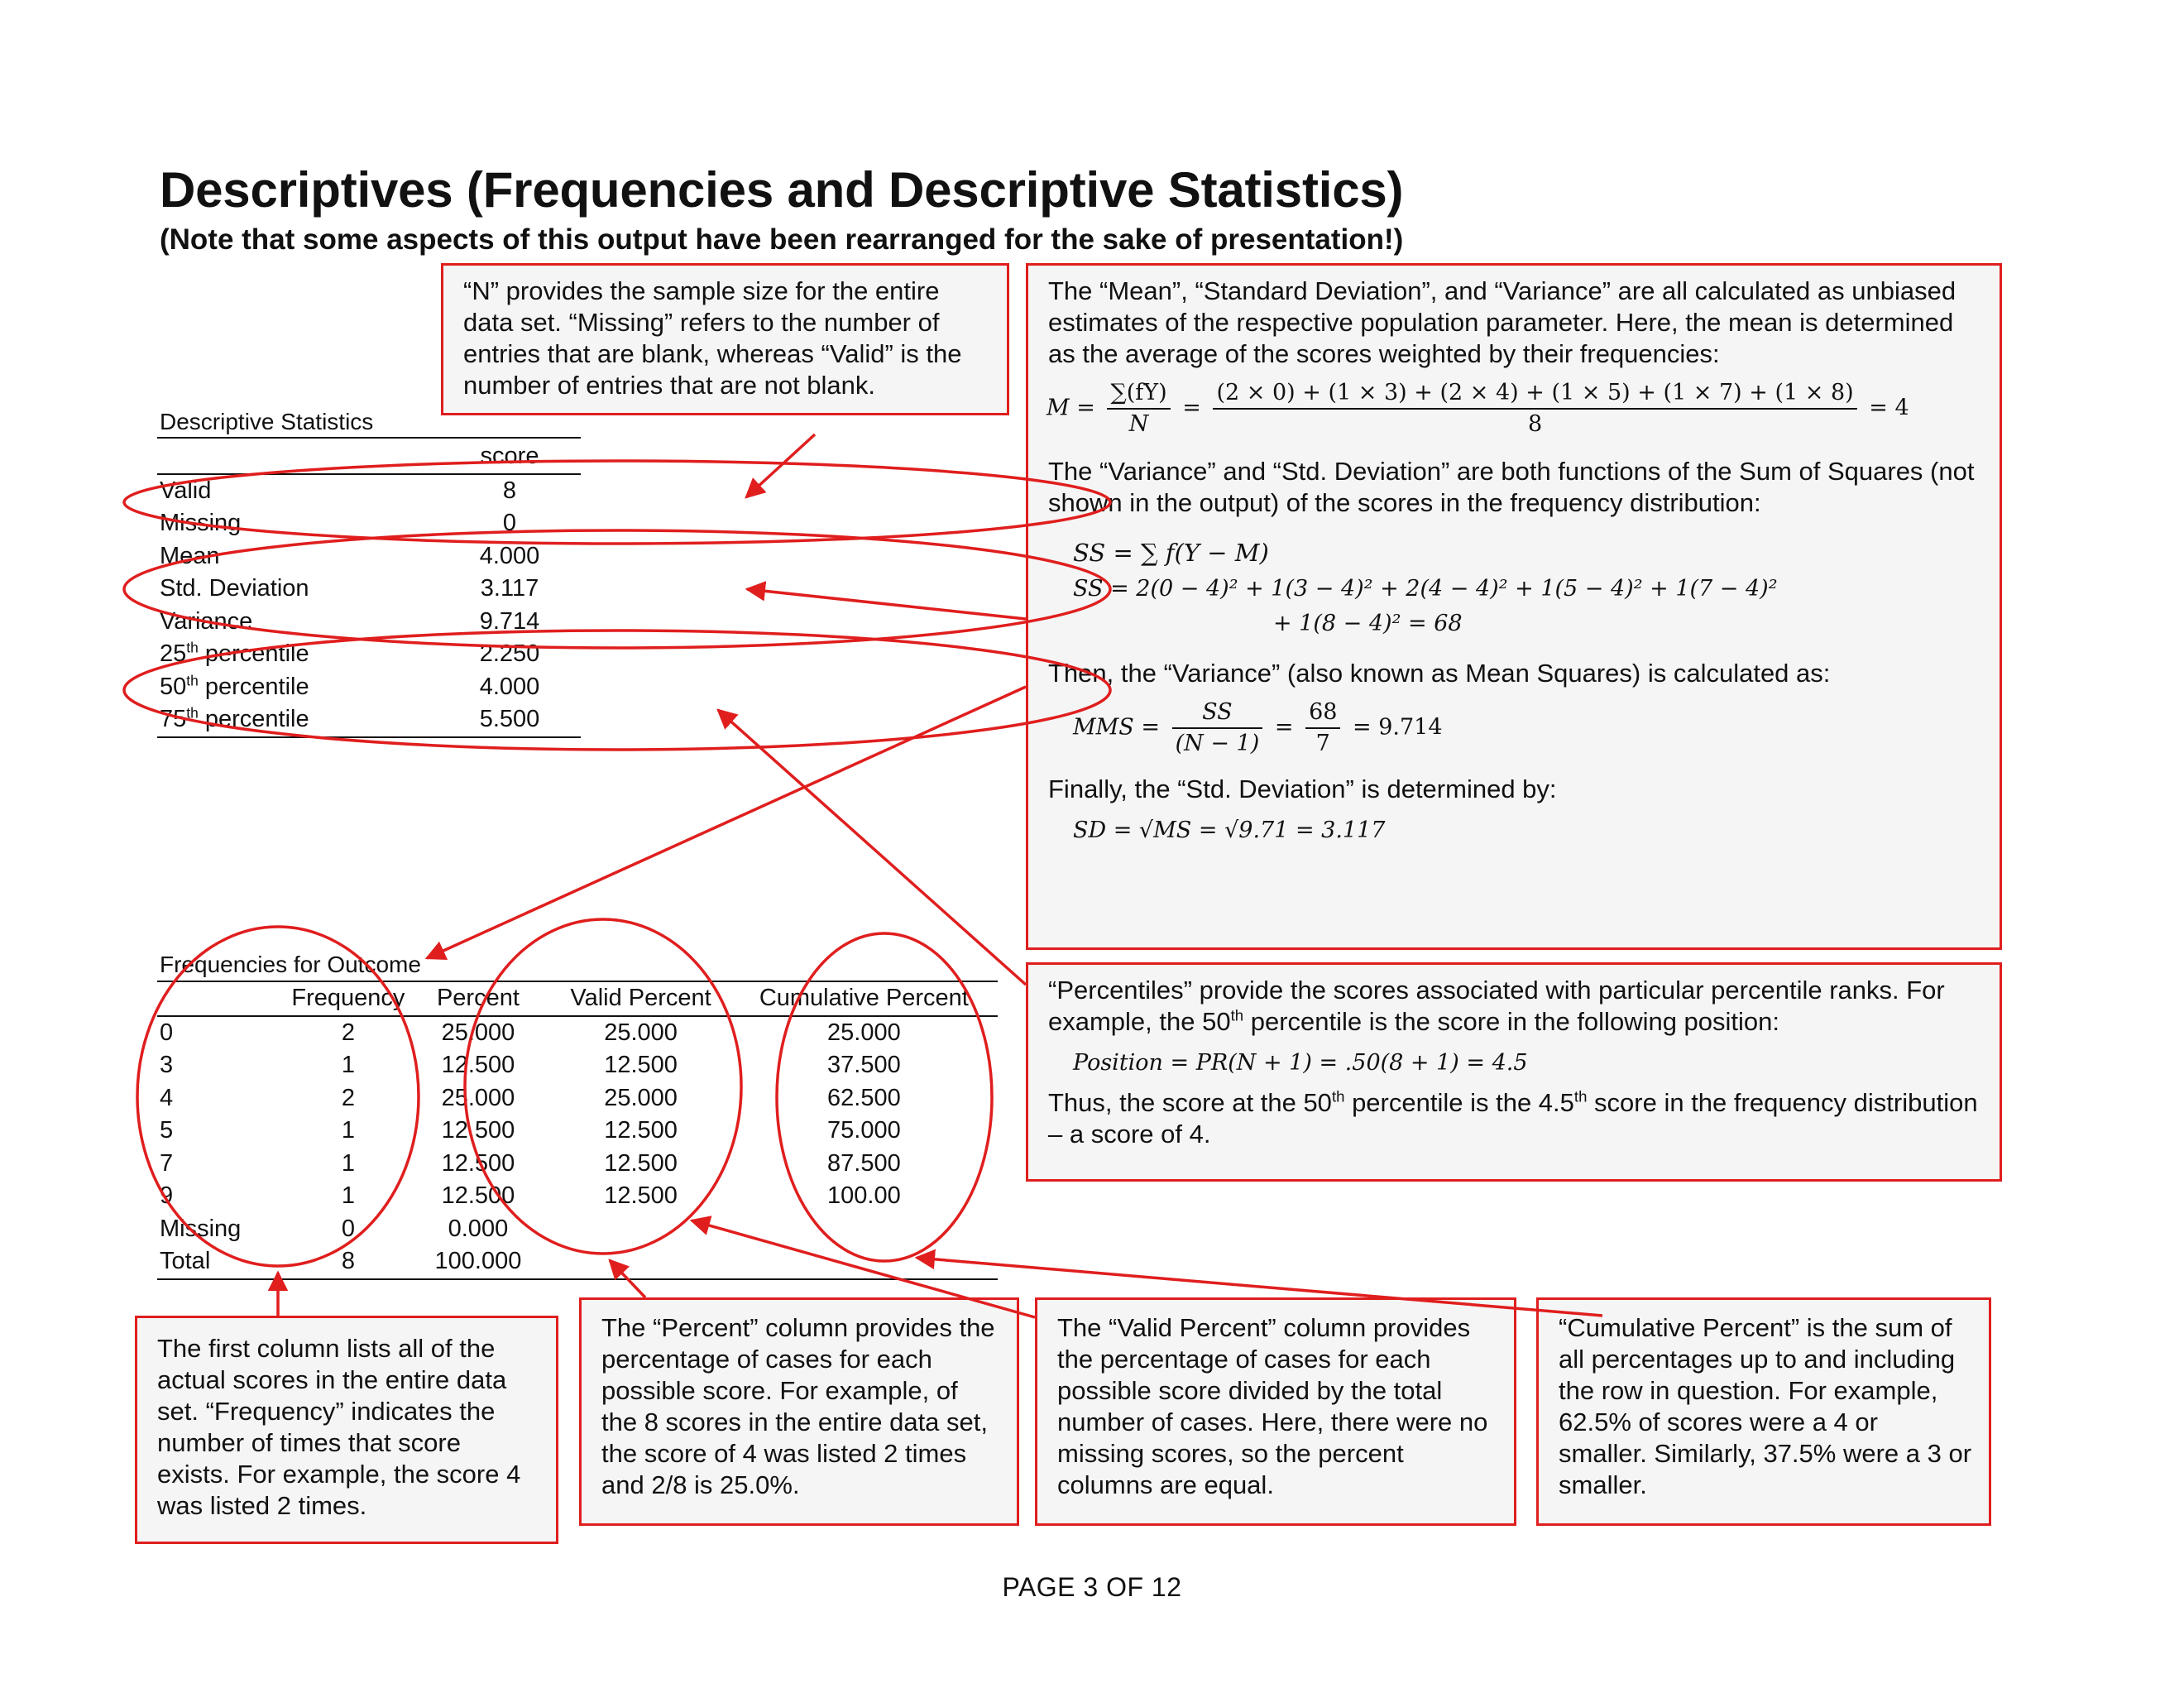 The width and height of the screenshot is (2184, 1688). What do you see at coordinates (278, 1096) in the screenshot?
I see `score-frequency-ellipse` at bounding box center [278, 1096].